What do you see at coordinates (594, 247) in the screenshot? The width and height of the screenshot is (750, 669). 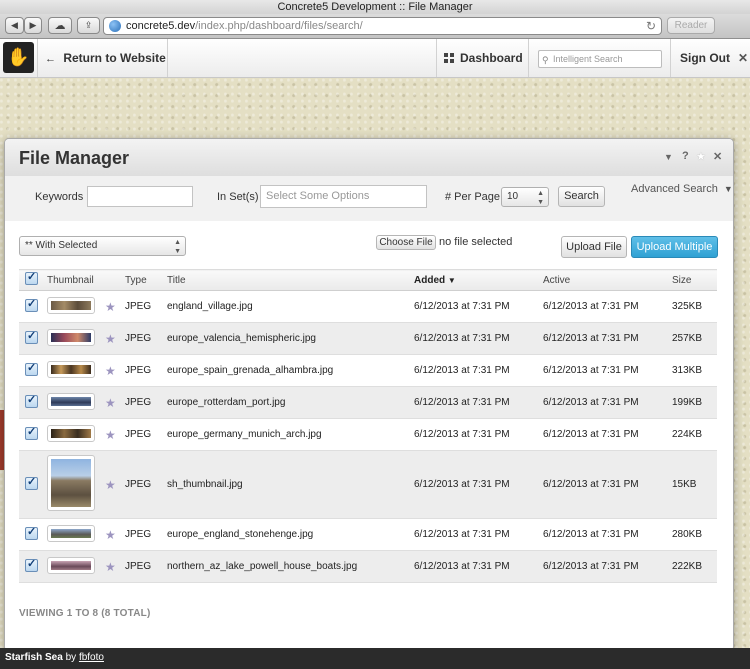 I see `upload-file-button: Upload File` at bounding box center [594, 247].